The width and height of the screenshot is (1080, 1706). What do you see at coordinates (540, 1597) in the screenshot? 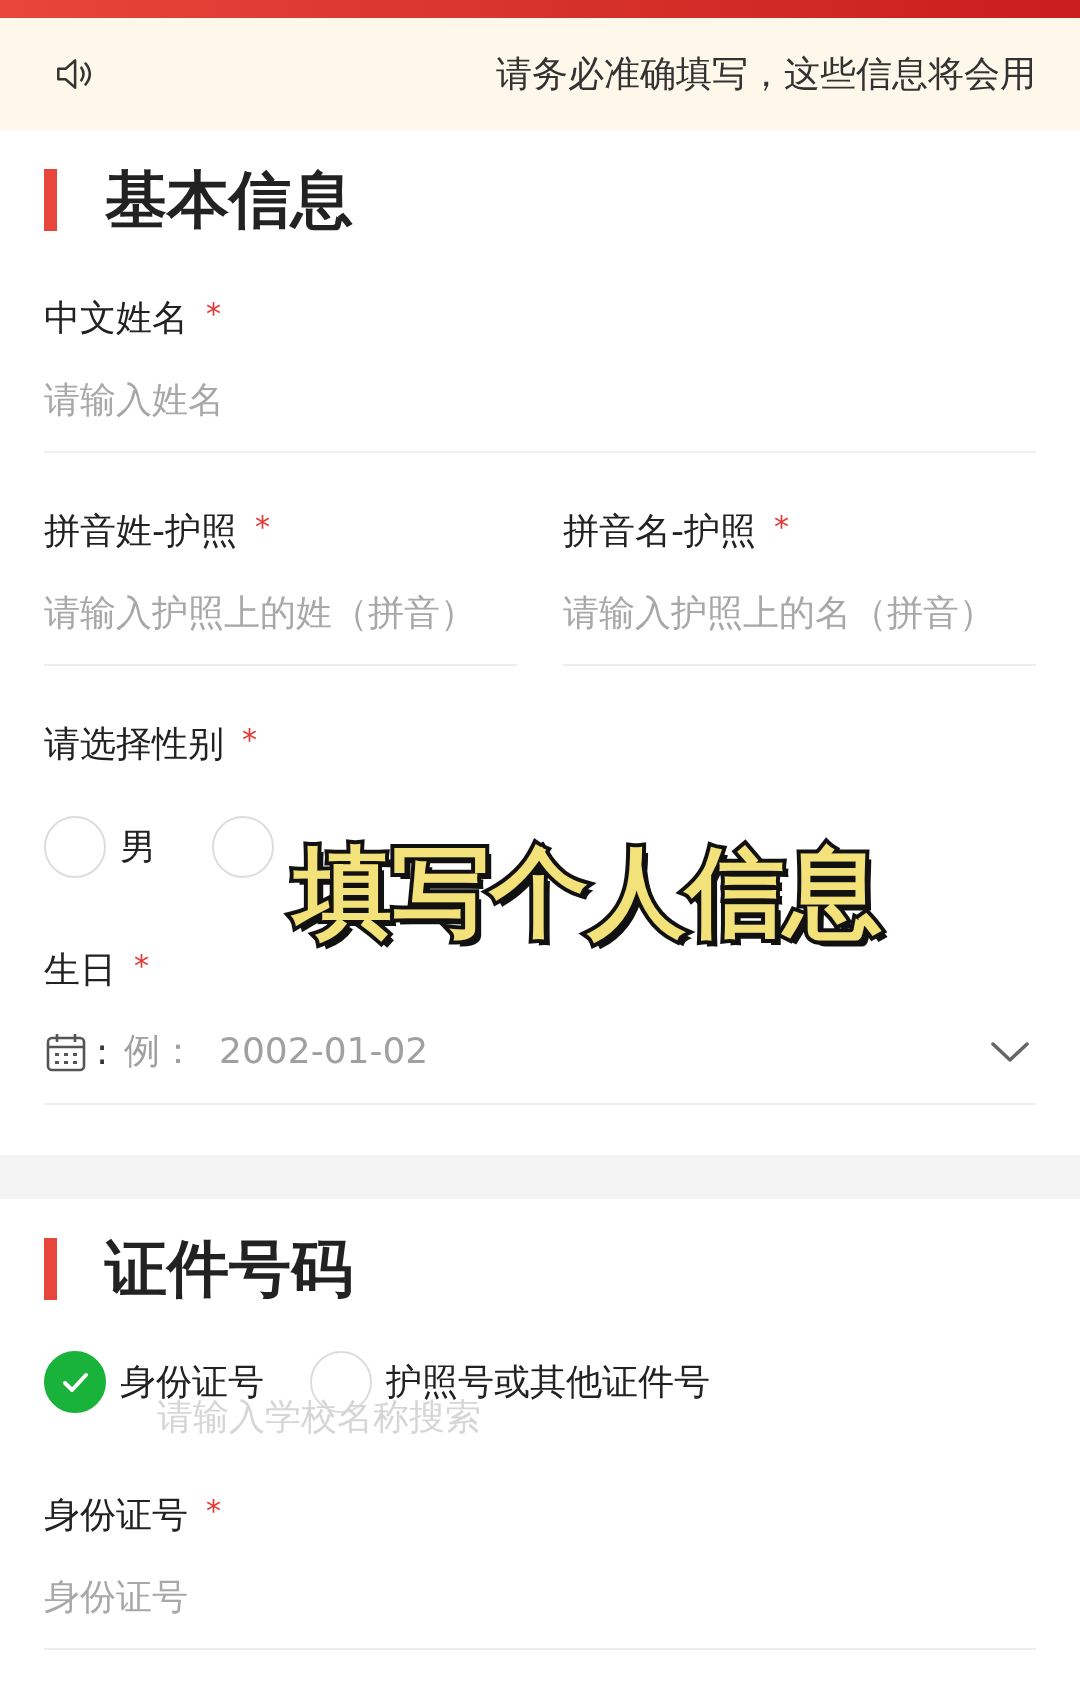
I see `input-field: 身份证号` at bounding box center [540, 1597].